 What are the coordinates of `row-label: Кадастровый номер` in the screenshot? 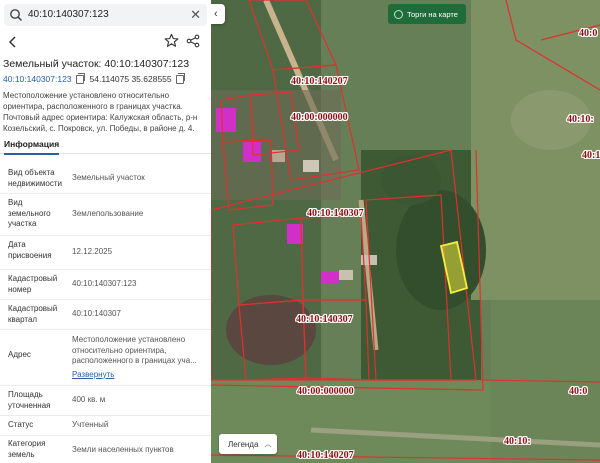 It's located at (33, 284).